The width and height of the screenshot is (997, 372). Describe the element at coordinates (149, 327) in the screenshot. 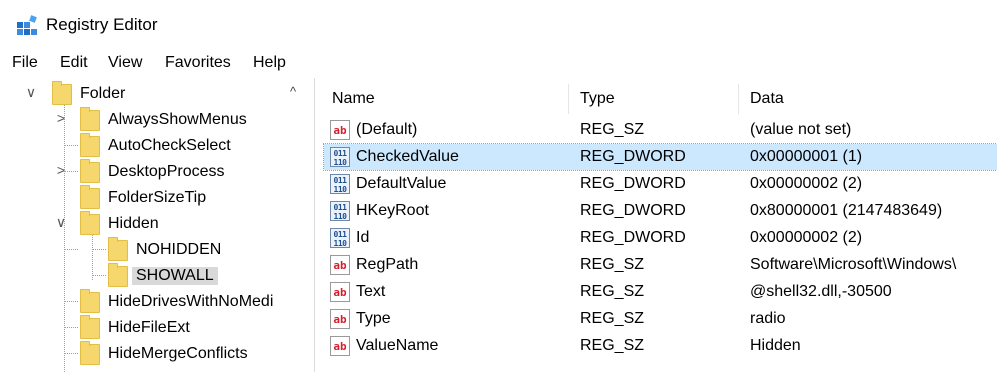

I see `tree-item-label: HideFileExt` at that location.